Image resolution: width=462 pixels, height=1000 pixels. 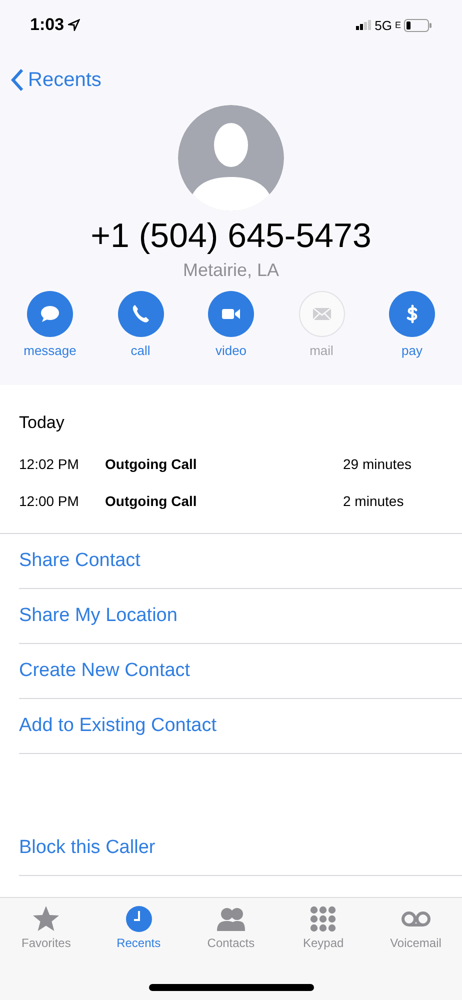 I want to click on network-sublabel: E, so click(x=397, y=25).